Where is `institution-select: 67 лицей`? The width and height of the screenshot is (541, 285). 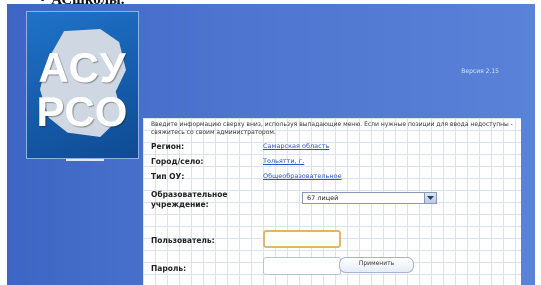 institution-select: 67 лицей is located at coordinates (369, 198).